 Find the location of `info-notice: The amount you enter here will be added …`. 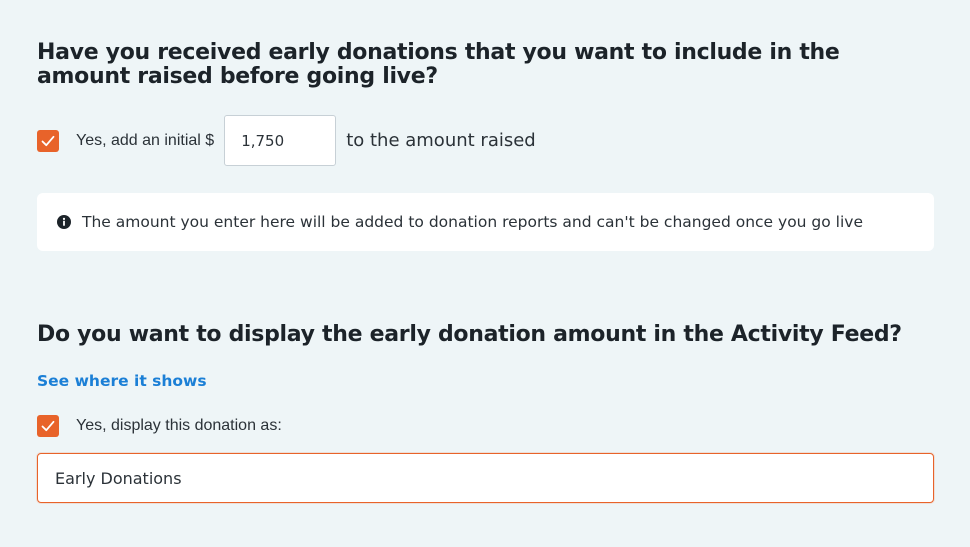

info-notice: The amount you enter here will be added … is located at coordinates (485, 222).